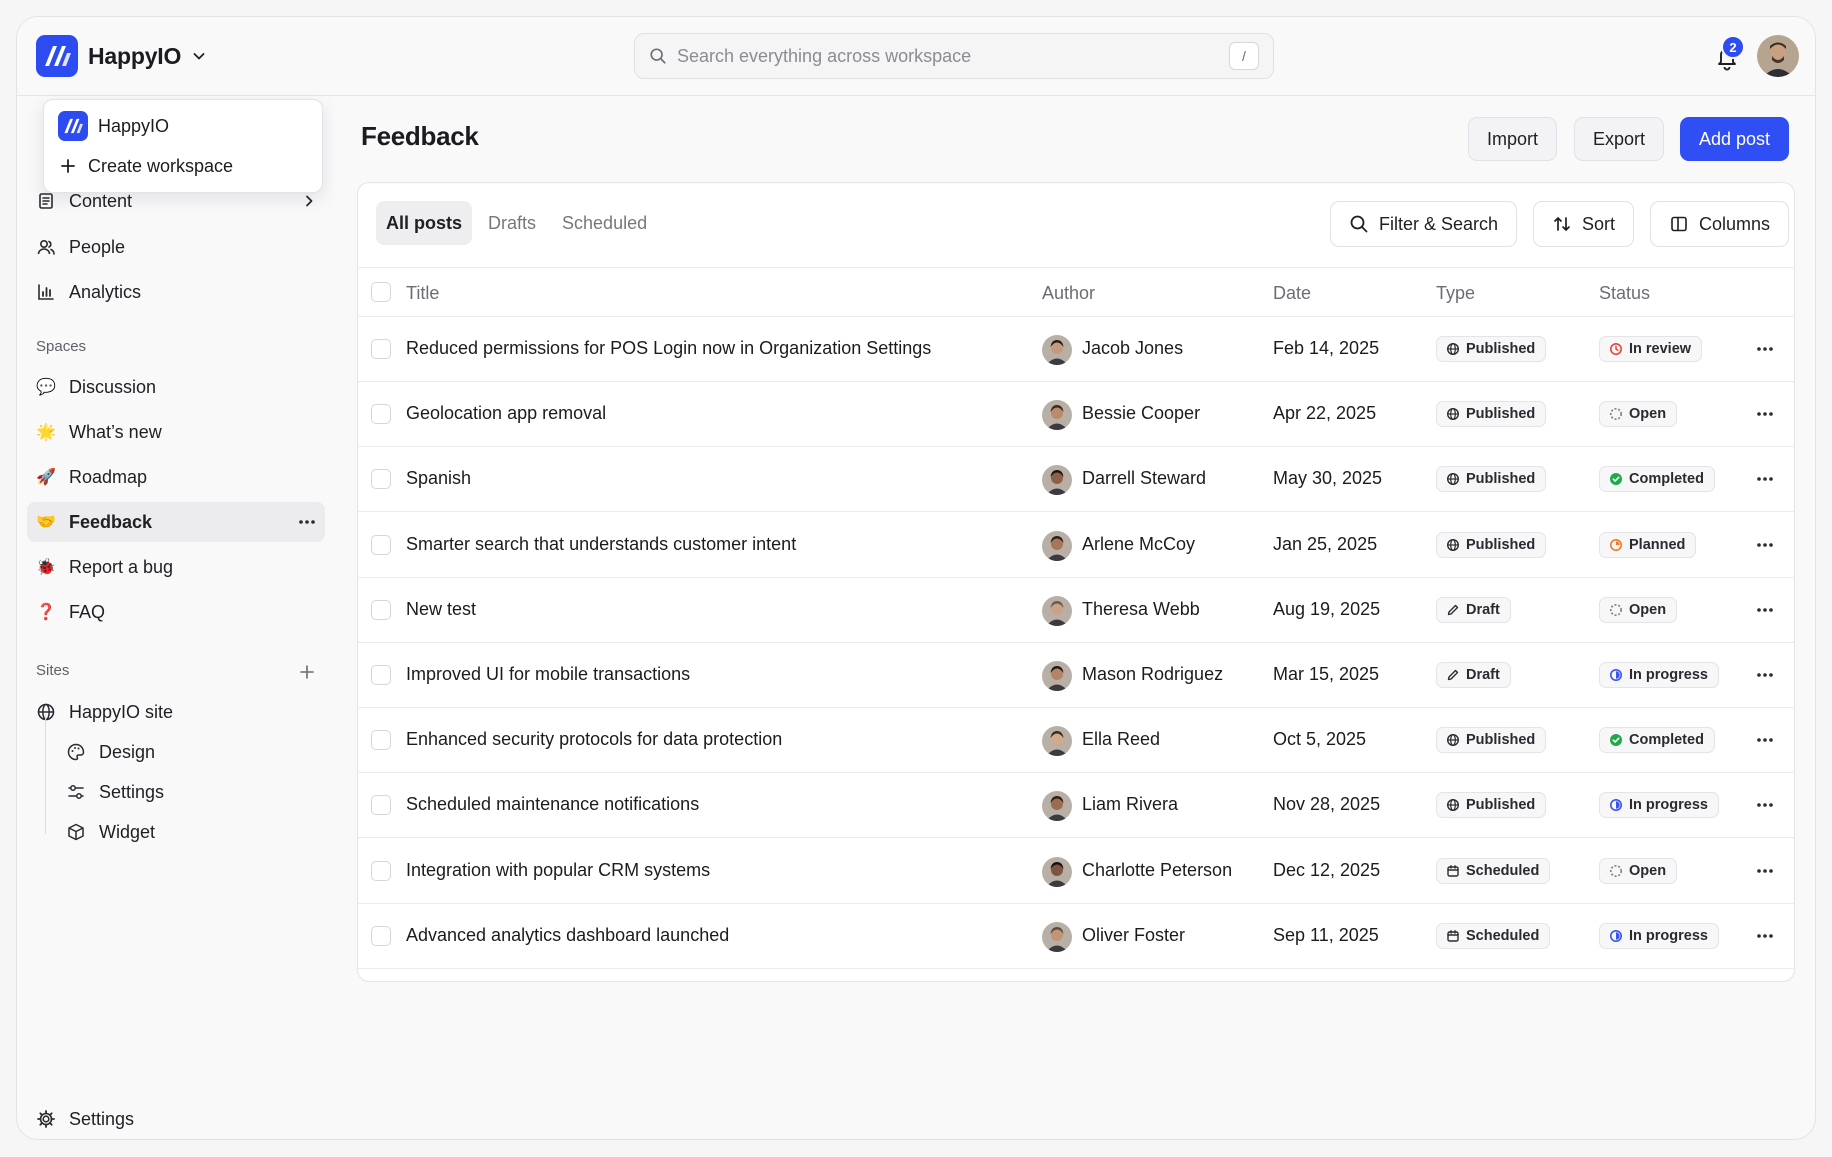 This screenshot has height=1157, width=1832. Describe the element at coordinates (176, 1119) in the screenshot. I see `sidebar-item-settings: Settings` at that location.